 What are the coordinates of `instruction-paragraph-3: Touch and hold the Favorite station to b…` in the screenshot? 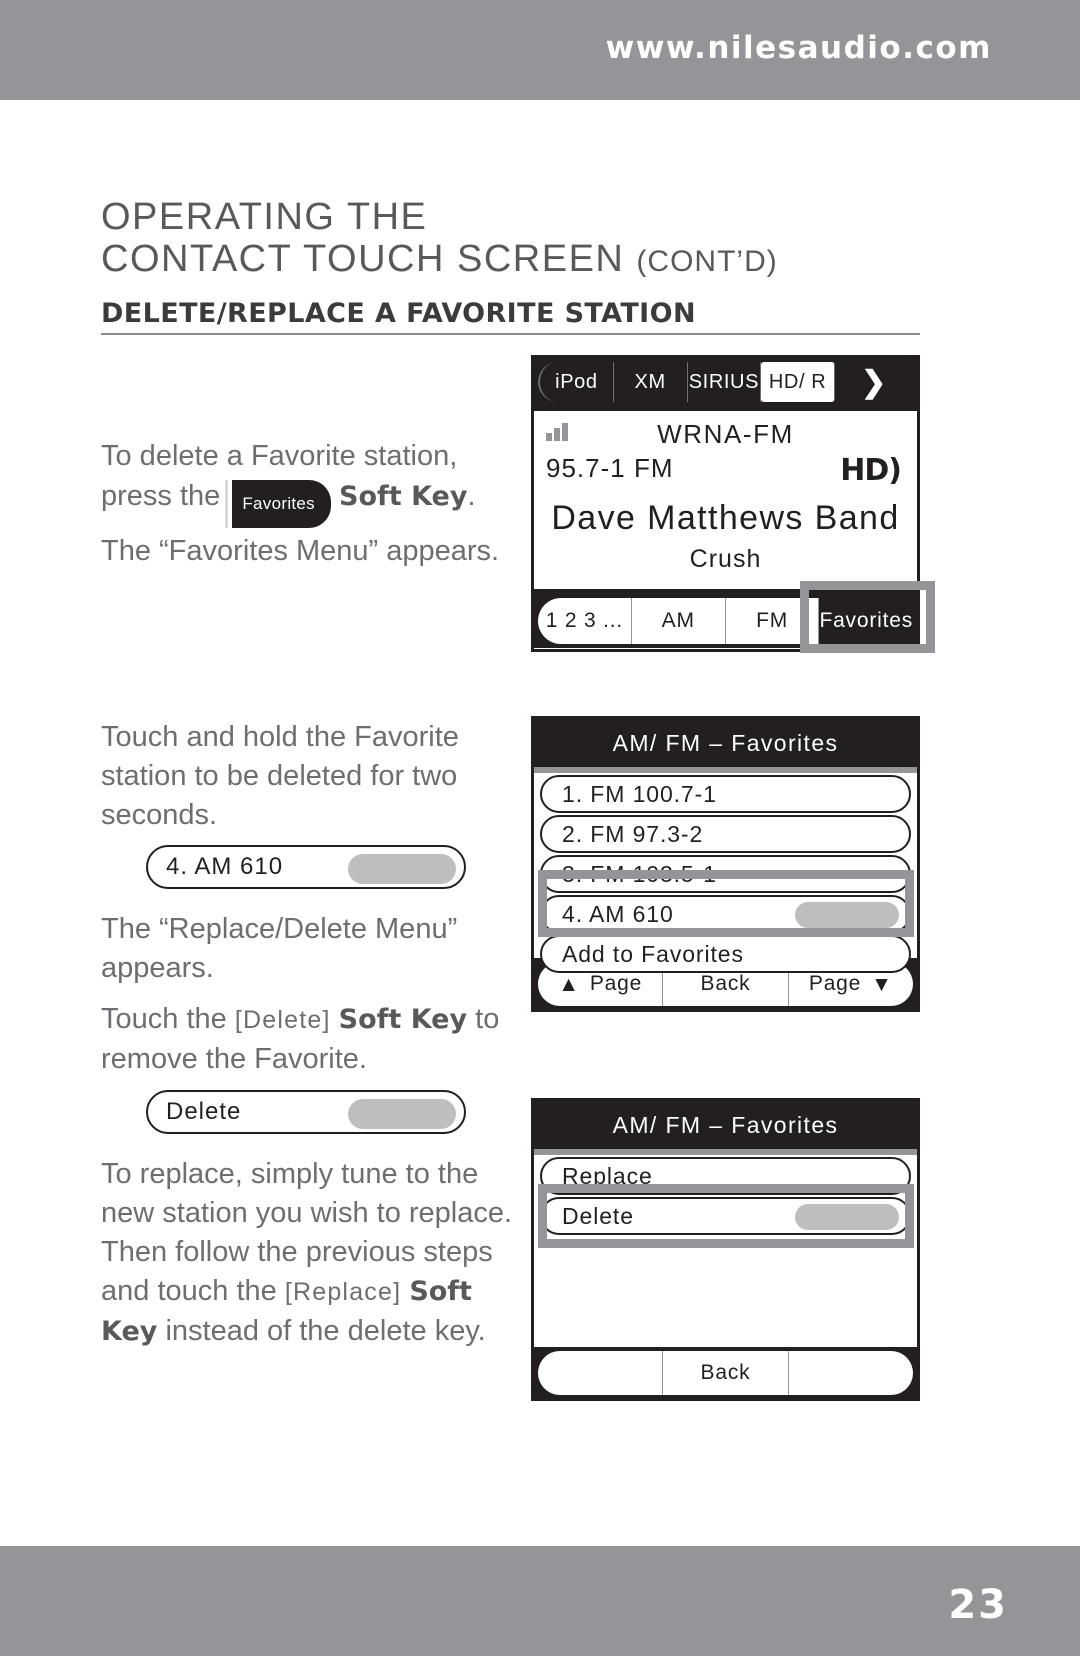 It's located at (280, 776).